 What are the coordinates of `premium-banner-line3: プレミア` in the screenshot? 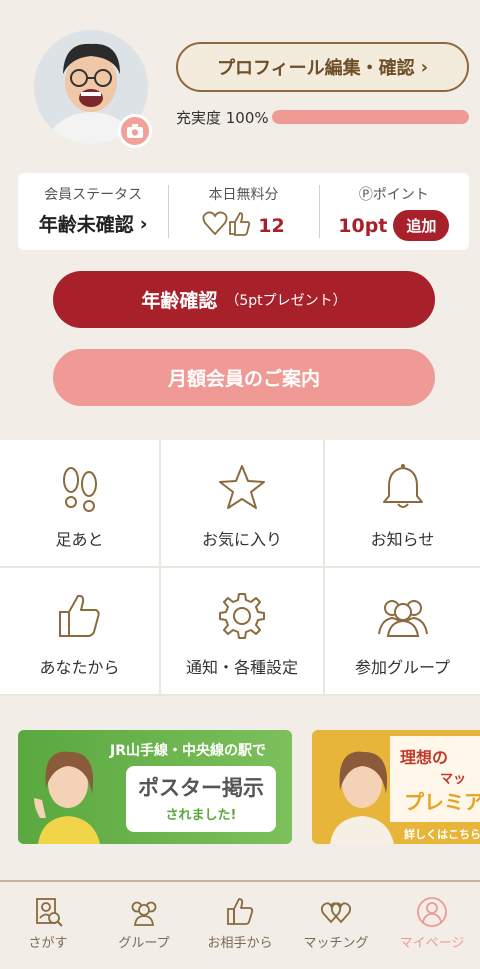 It's located at (442, 802).